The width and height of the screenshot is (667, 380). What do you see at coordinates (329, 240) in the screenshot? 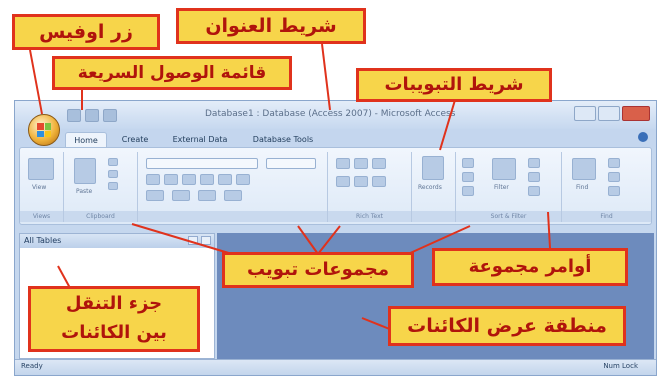
I see `leader-groups-b` at bounding box center [329, 240].